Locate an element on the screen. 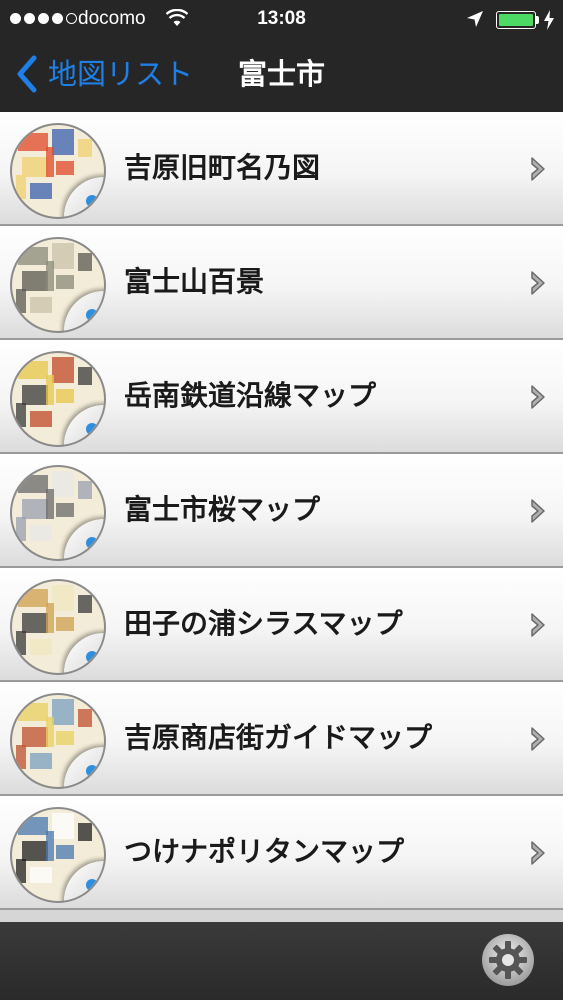  list-item: 吉原旧町名乃図 is located at coordinates (281, 169).